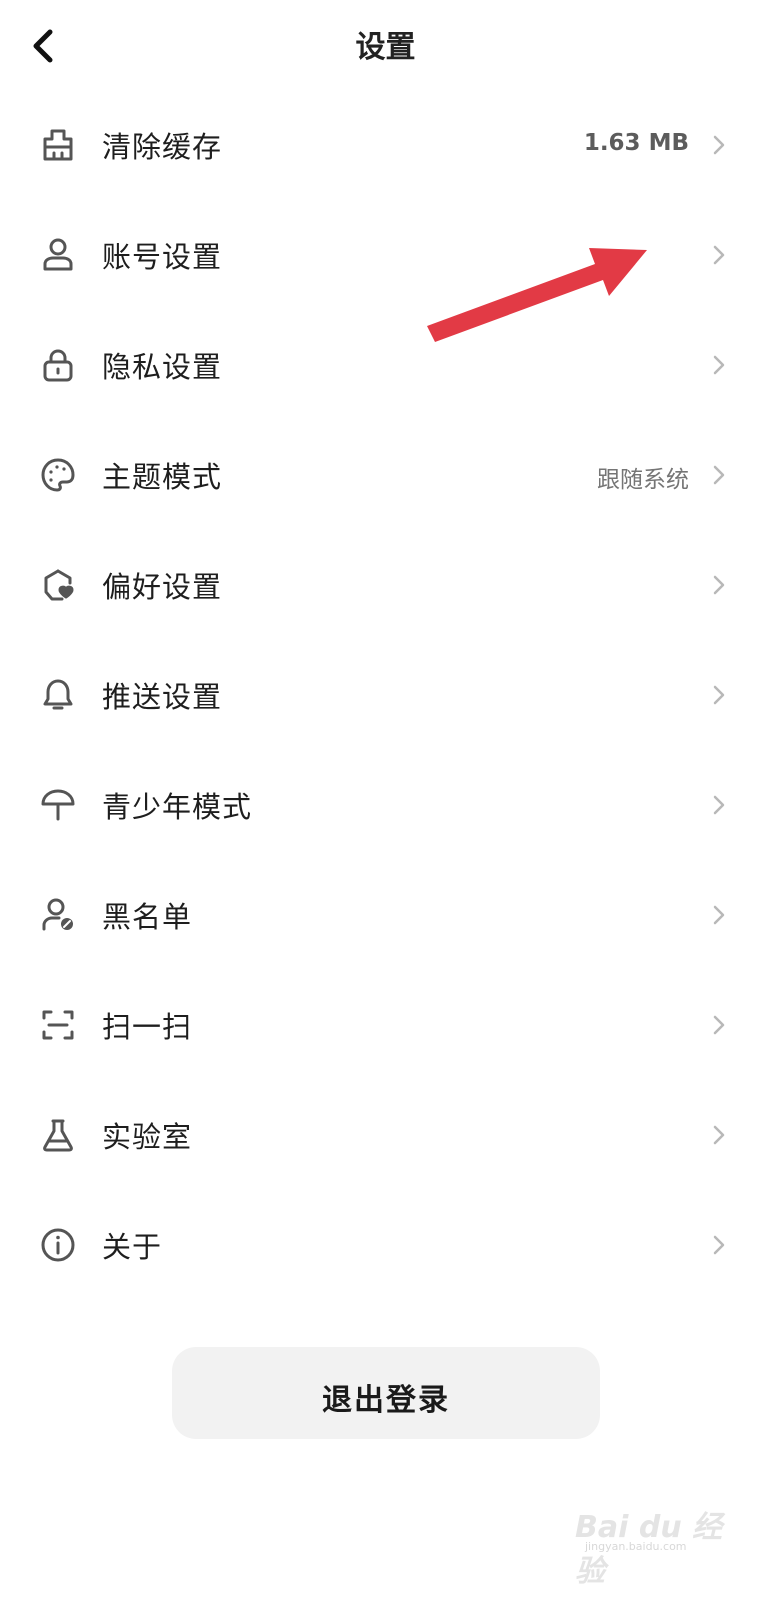 The image size is (771, 1600). Describe the element at coordinates (385, 585) in the screenshot. I see `settings-item-preference: 偏好设置` at that location.